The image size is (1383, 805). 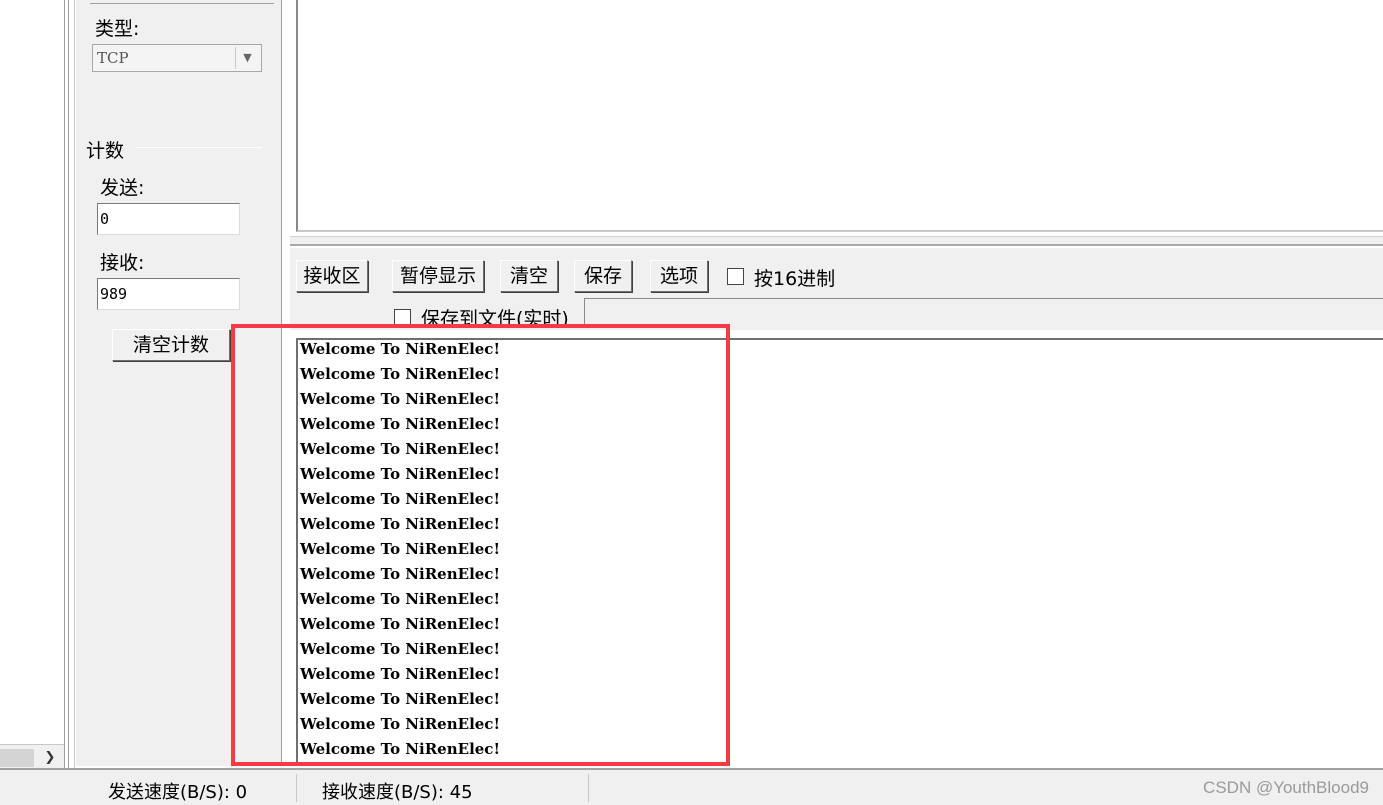 I want to click on pane-divider, so click(x=64, y=386).